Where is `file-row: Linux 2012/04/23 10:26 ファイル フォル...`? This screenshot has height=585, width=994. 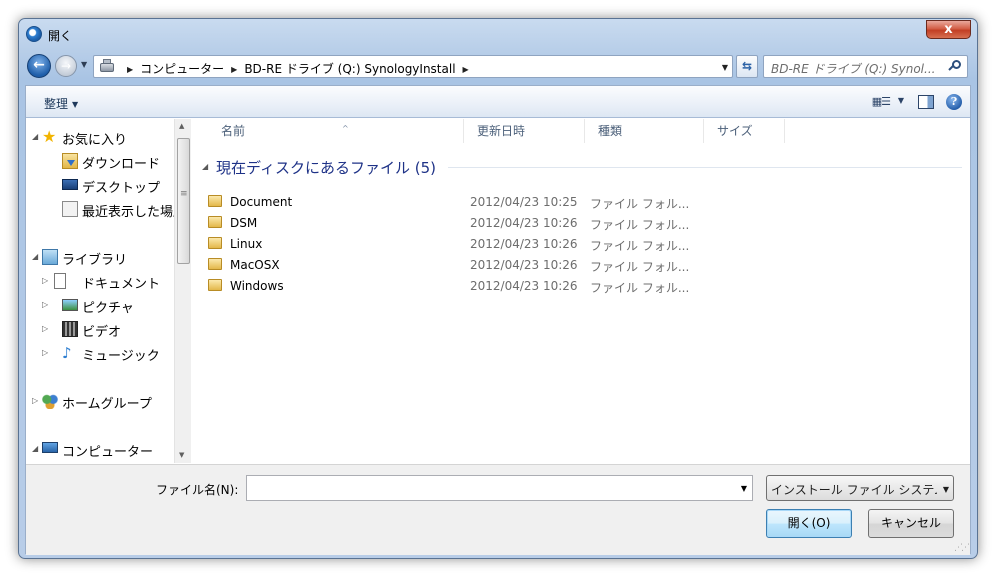 file-row: Linux 2012/04/23 10:26 ファイル フォル... is located at coordinates (586, 244).